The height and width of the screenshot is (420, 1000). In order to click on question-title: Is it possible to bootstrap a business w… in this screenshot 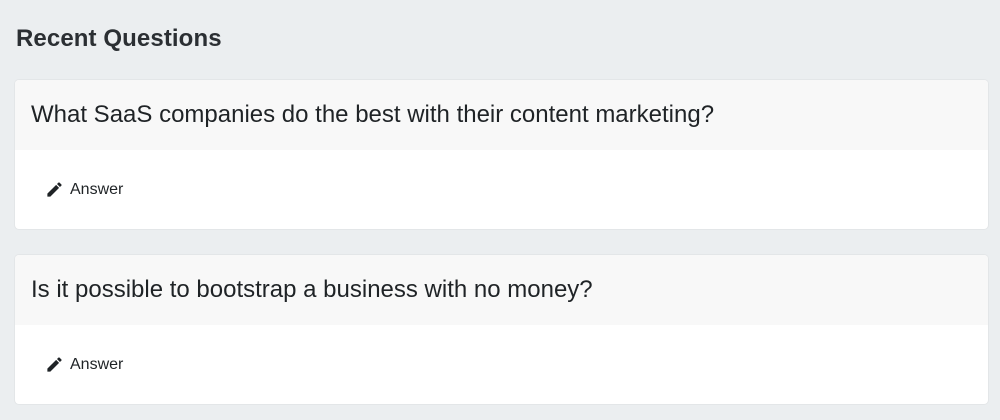, I will do `click(312, 290)`.